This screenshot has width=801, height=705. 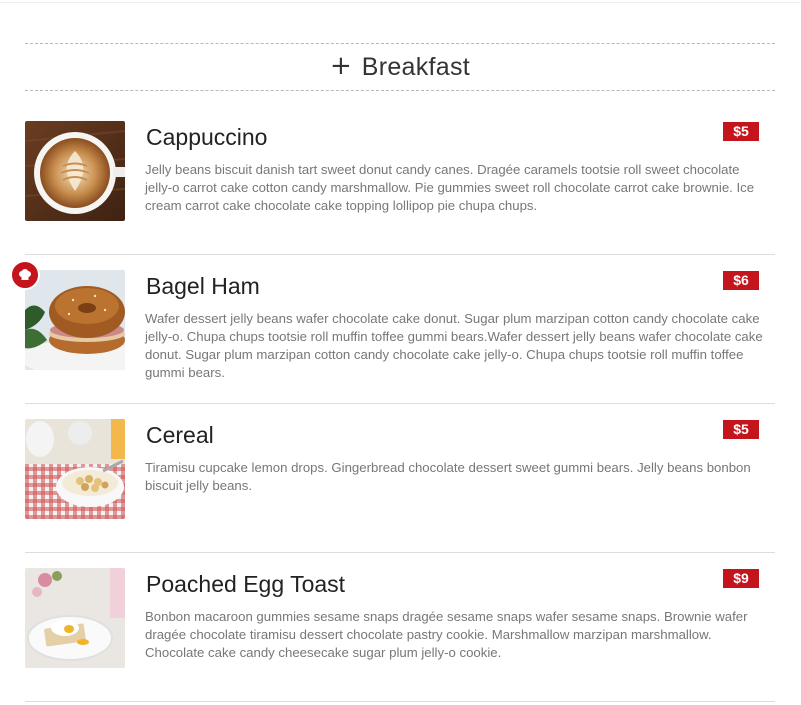 What do you see at coordinates (245, 584) in the screenshot?
I see `item-name: Poached Egg Toast` at bounding box center [245, 584].